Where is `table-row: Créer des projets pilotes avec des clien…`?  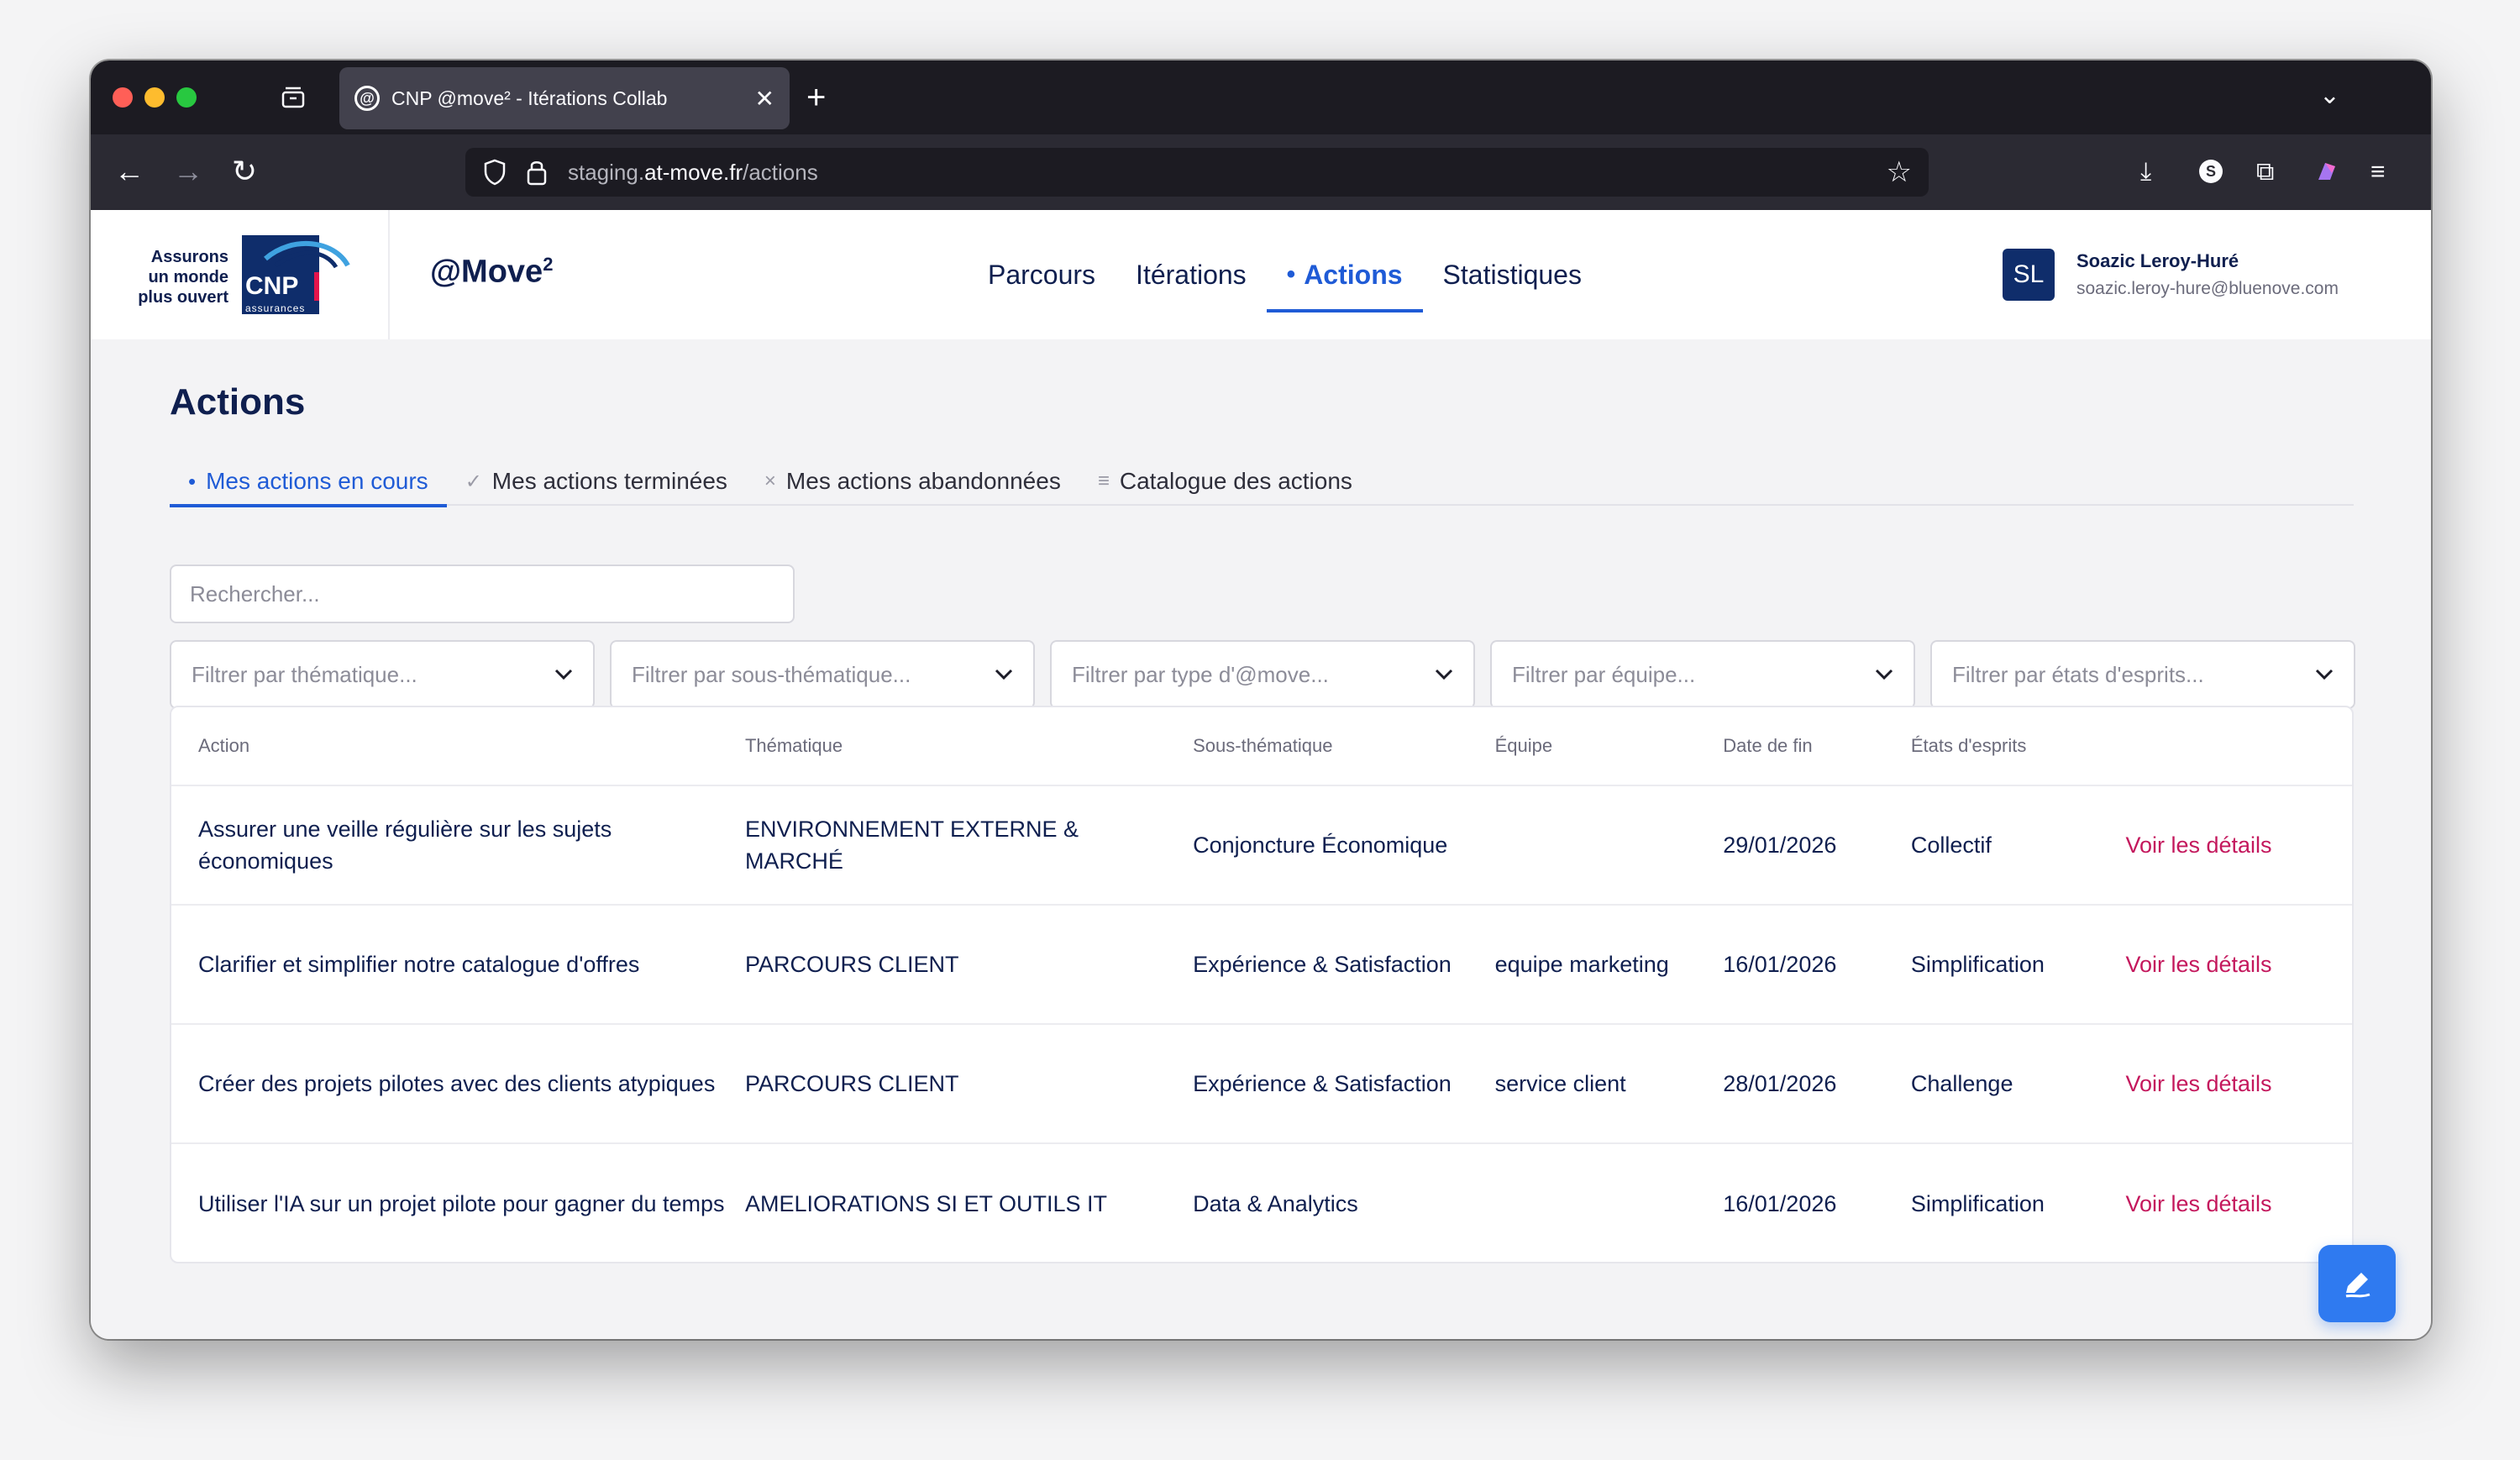
table-row: Créer des projets pilotes avec des clien… is located at coordinates (1261, 1084).